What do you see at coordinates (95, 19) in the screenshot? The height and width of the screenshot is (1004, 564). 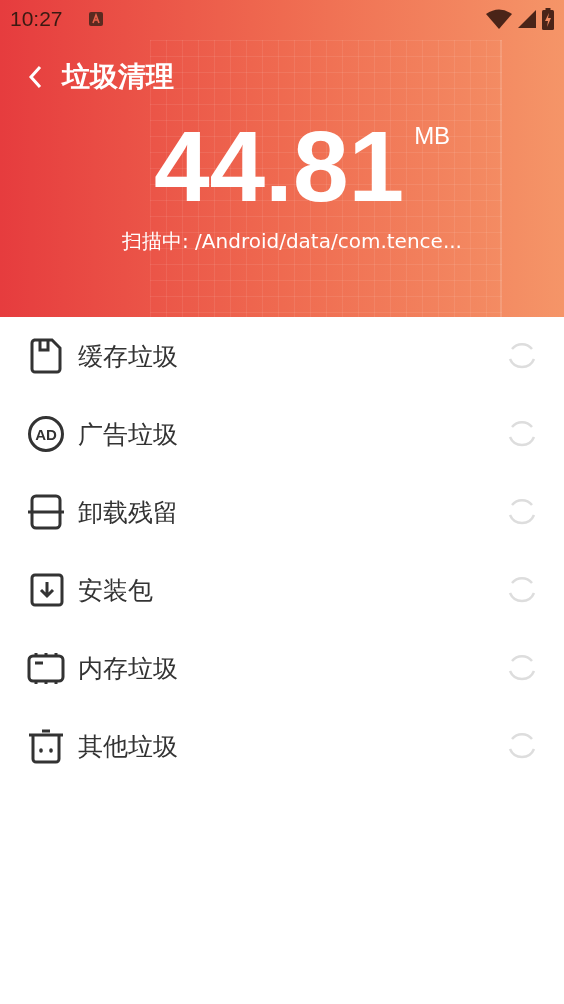 I see `notification-icon` at bounding box center [95, 19].